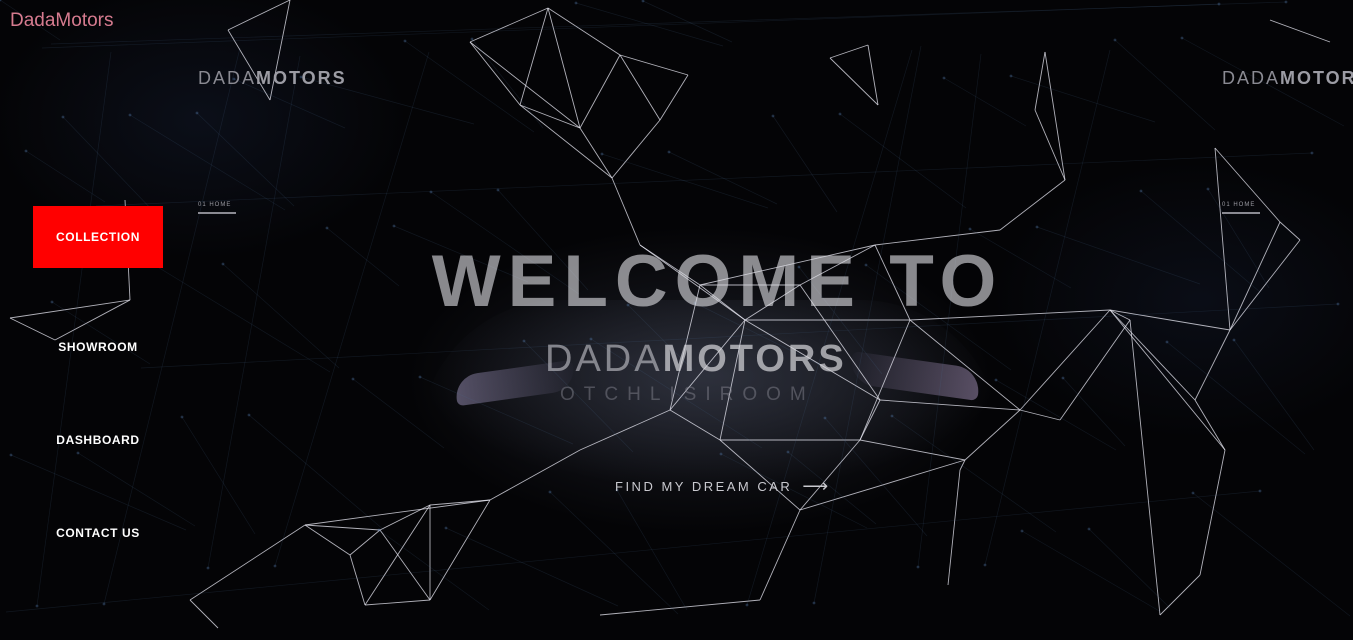 The image size is (1353, 640). Describe the element at coordinates (723, 486) in the screenshot. I see `find-dream-car-button: FIND MY DREAM CAR ⟶` at that location.